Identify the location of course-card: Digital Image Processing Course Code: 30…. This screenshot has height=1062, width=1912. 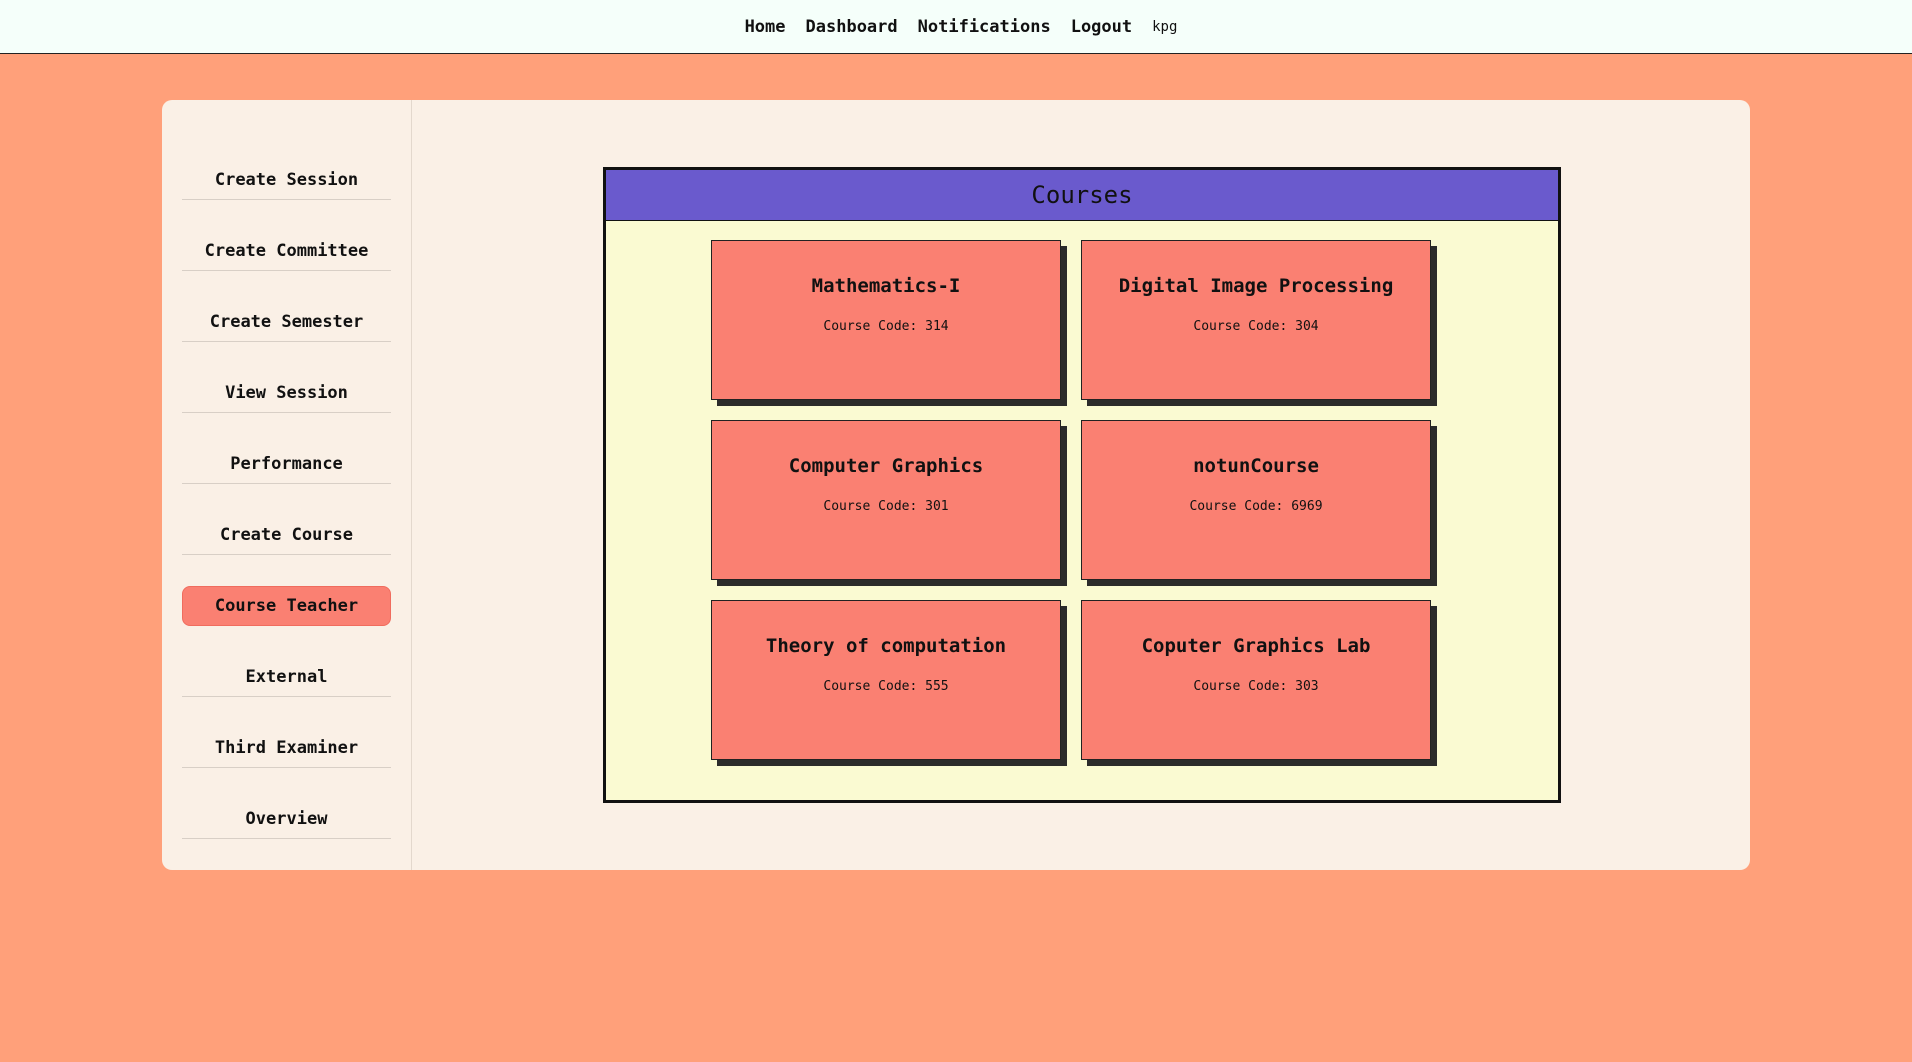
(1256, 320).